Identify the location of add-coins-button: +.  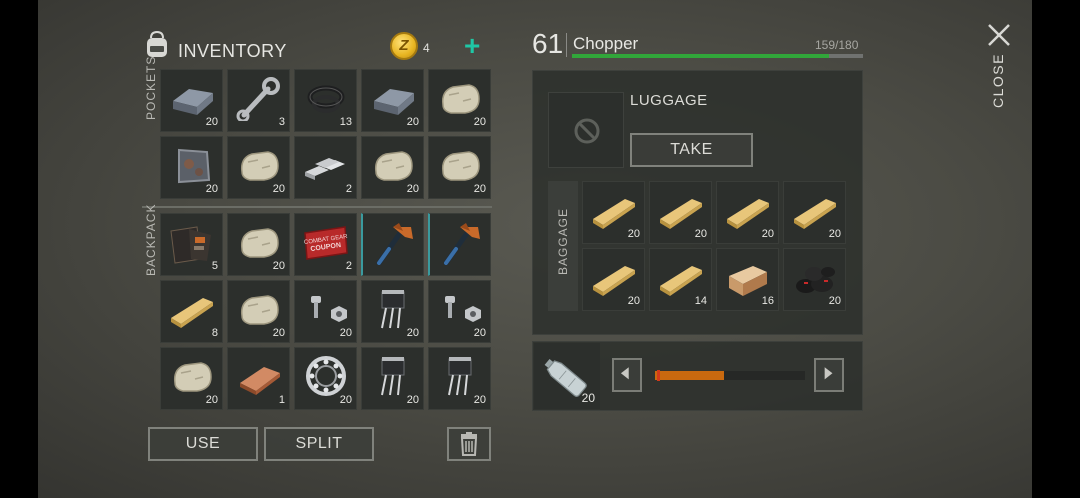
(472, 46).